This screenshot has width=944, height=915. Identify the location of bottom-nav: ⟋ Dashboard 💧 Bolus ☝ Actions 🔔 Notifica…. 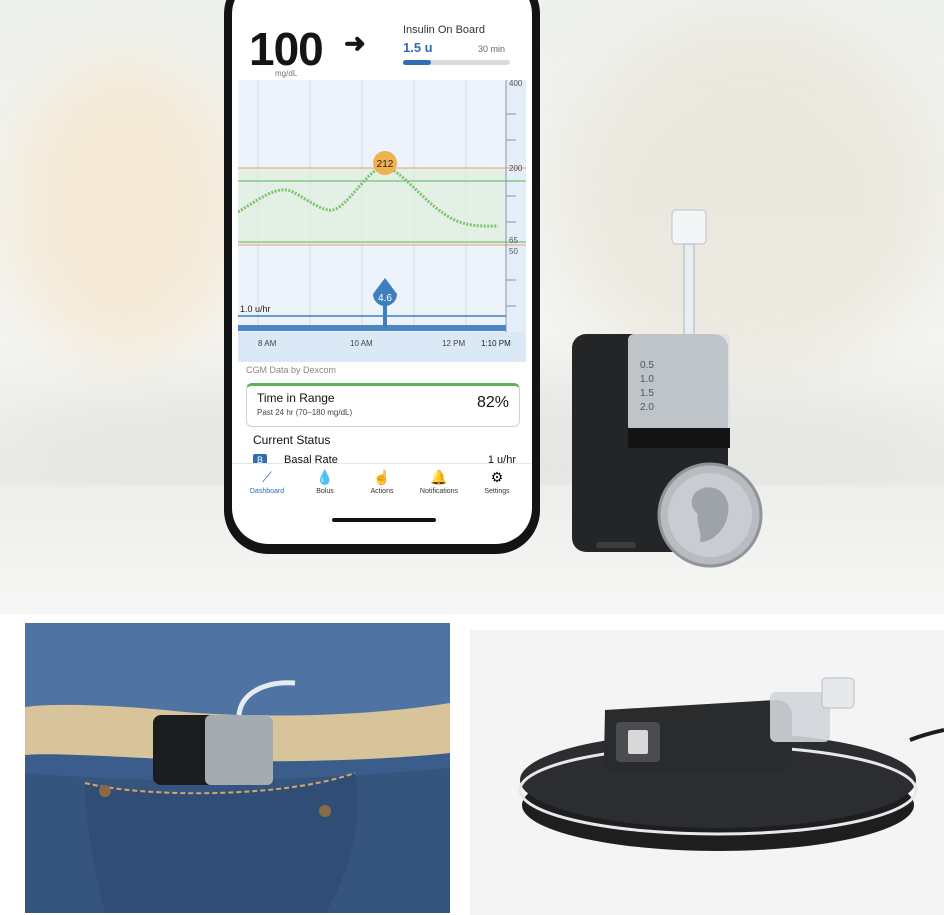
(382, 484).